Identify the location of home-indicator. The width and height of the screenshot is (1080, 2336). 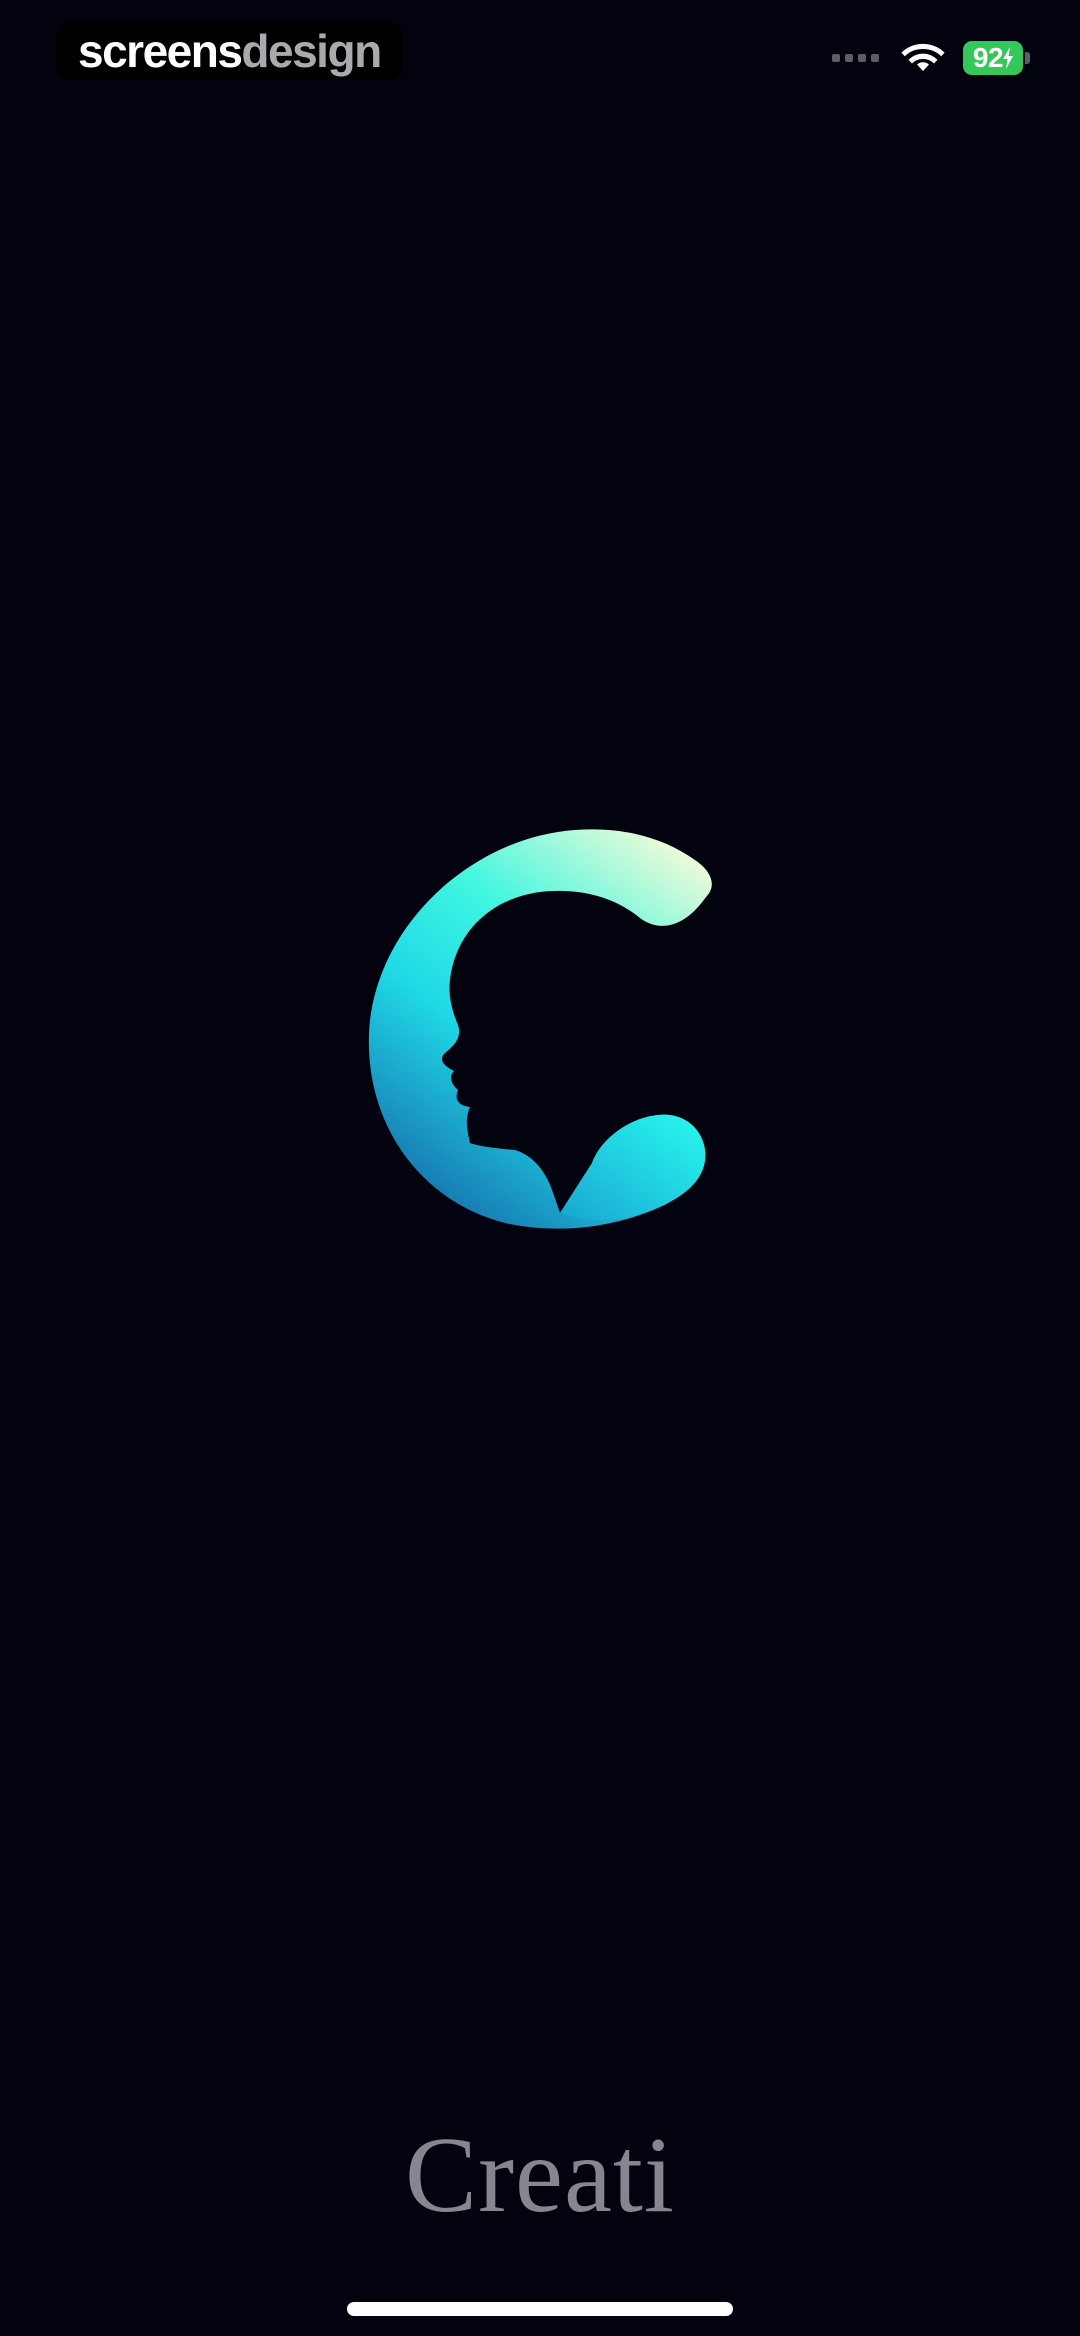
(540, 2309).